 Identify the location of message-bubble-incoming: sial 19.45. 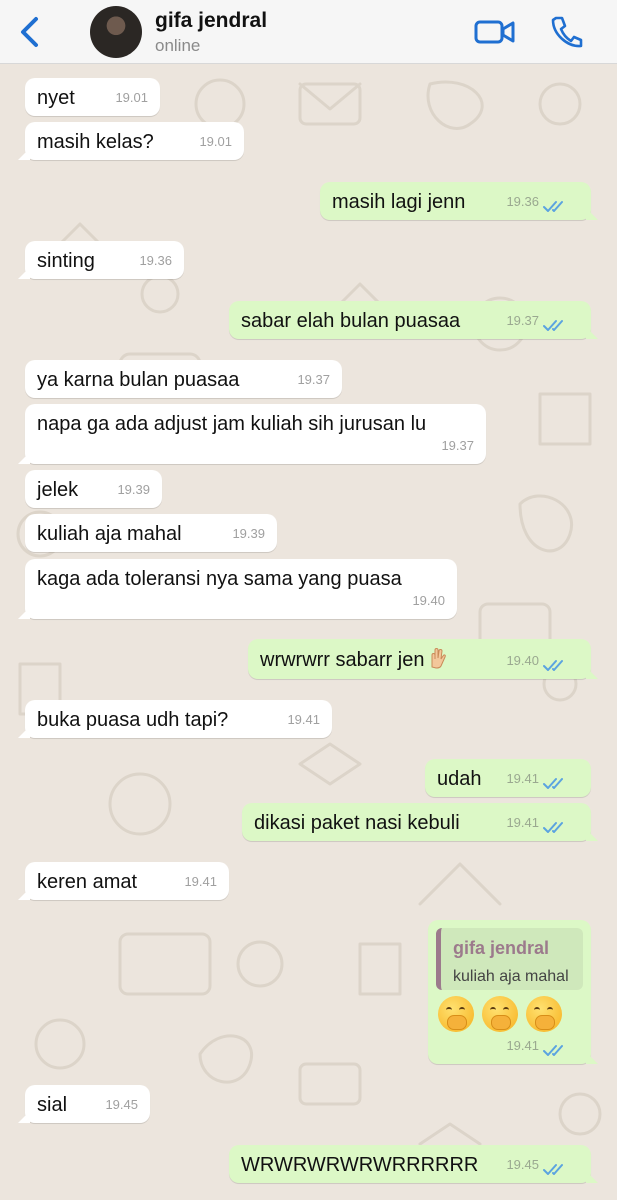
(84, 1104).